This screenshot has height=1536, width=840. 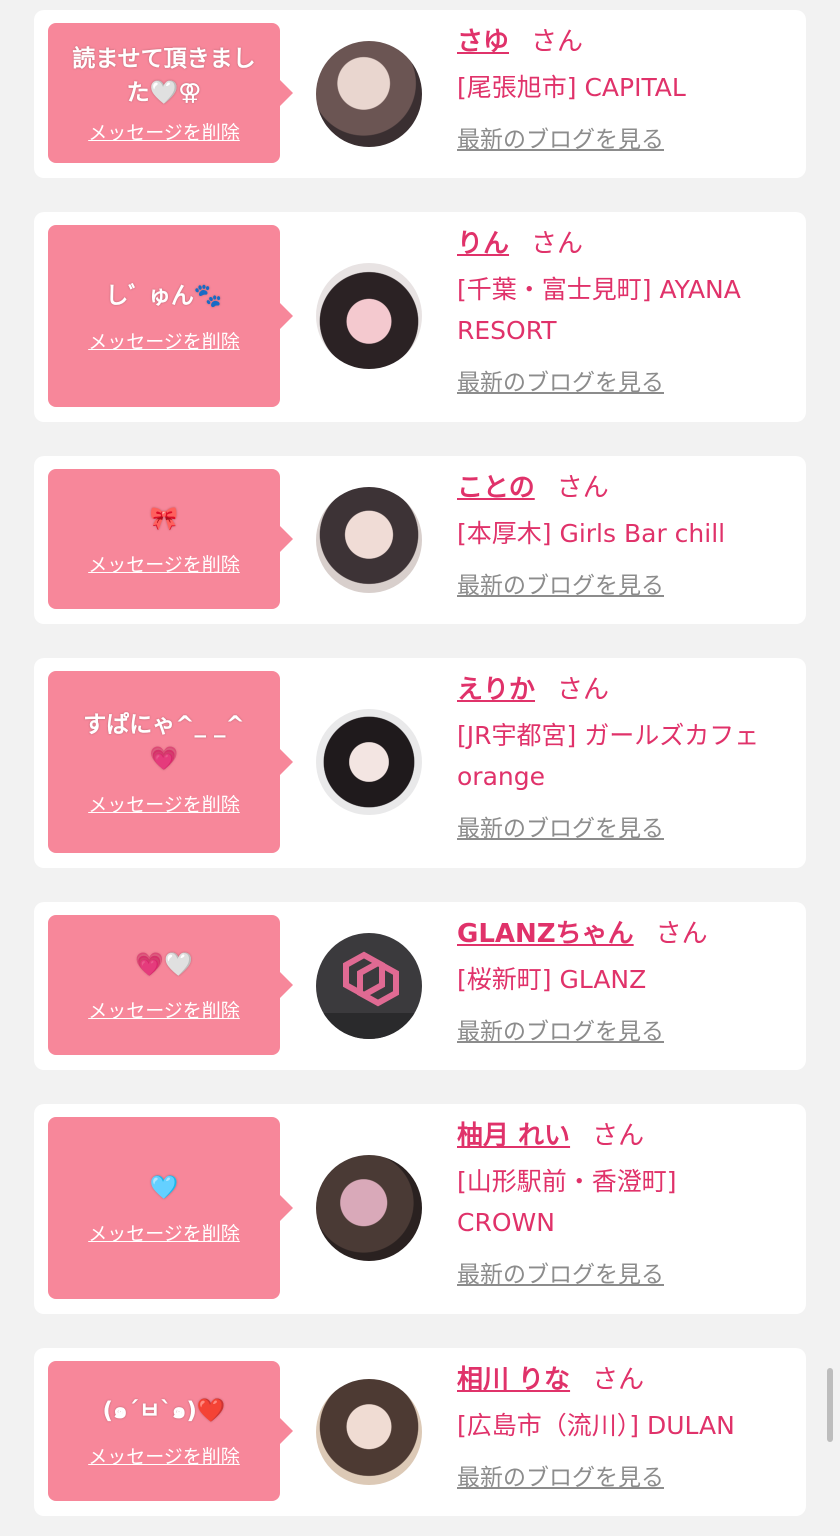 What do you see at coordinates (496, 488) in the screenshot?
I see `cast-name-link: ことの` at bounding box center [496, 488].